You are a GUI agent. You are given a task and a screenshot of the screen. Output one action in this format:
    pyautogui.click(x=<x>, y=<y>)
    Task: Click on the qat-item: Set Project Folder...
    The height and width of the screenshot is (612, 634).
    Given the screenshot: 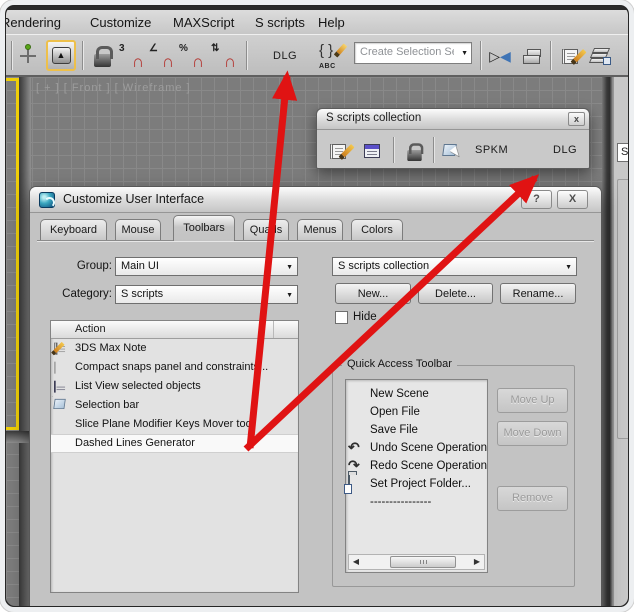 What is the action you would take?
    pyautogui.click(x=416, y=483)
    